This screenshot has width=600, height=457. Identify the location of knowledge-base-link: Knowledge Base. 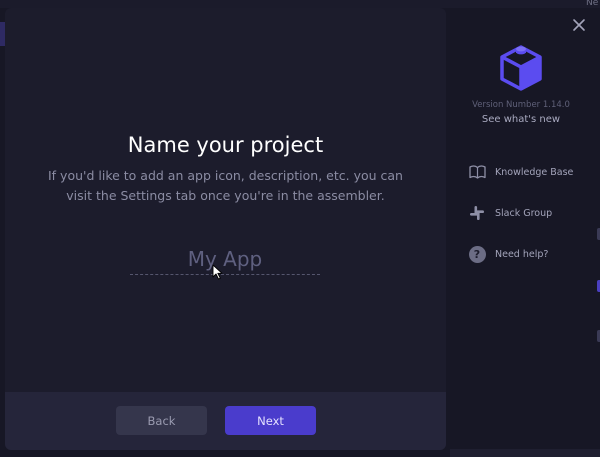
(520, 172).